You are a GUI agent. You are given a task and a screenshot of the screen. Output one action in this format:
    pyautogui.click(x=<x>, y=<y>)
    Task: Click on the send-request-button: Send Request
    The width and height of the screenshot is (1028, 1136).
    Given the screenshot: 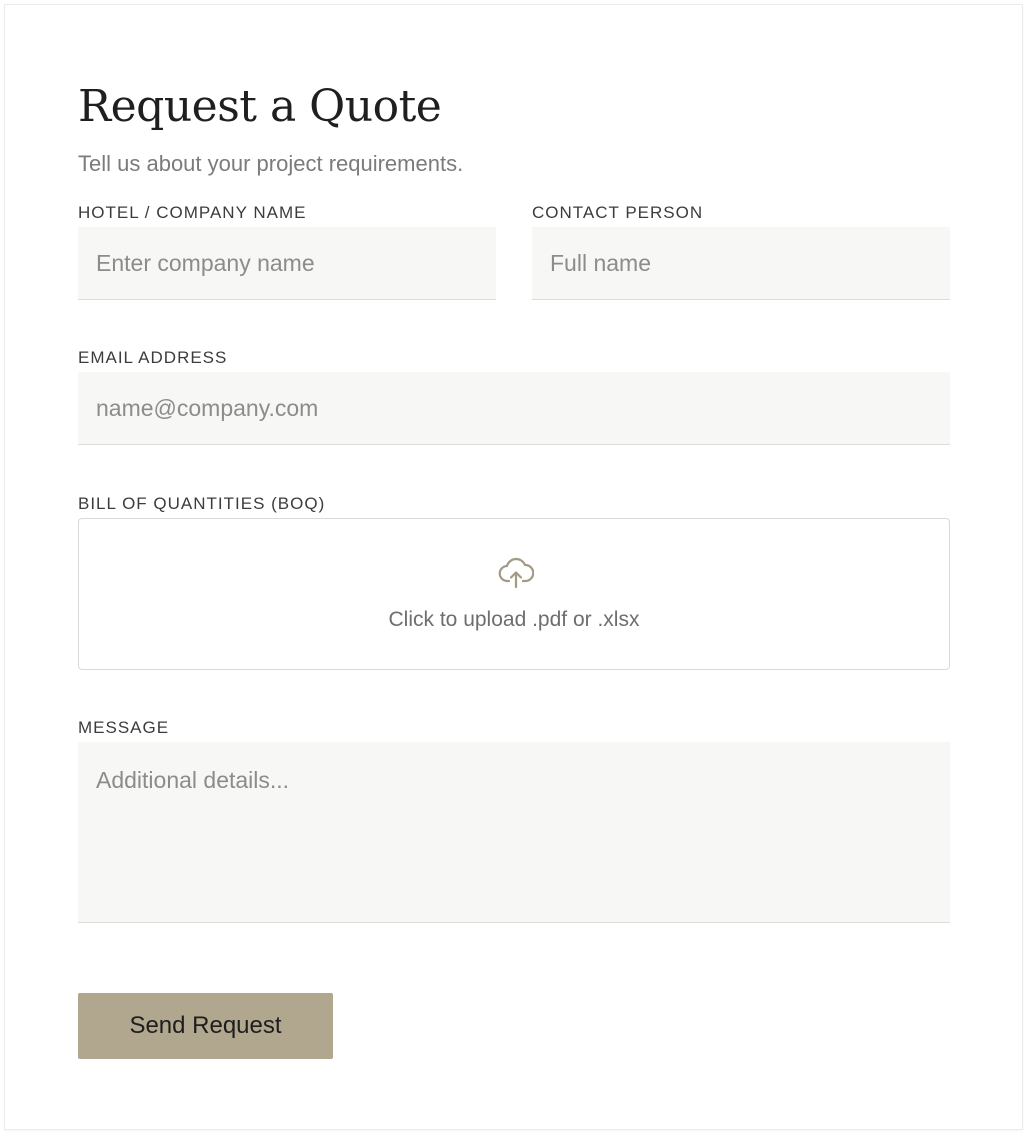 What is the action you would take?
    pyautogui.click(x=205, y=1026)
    